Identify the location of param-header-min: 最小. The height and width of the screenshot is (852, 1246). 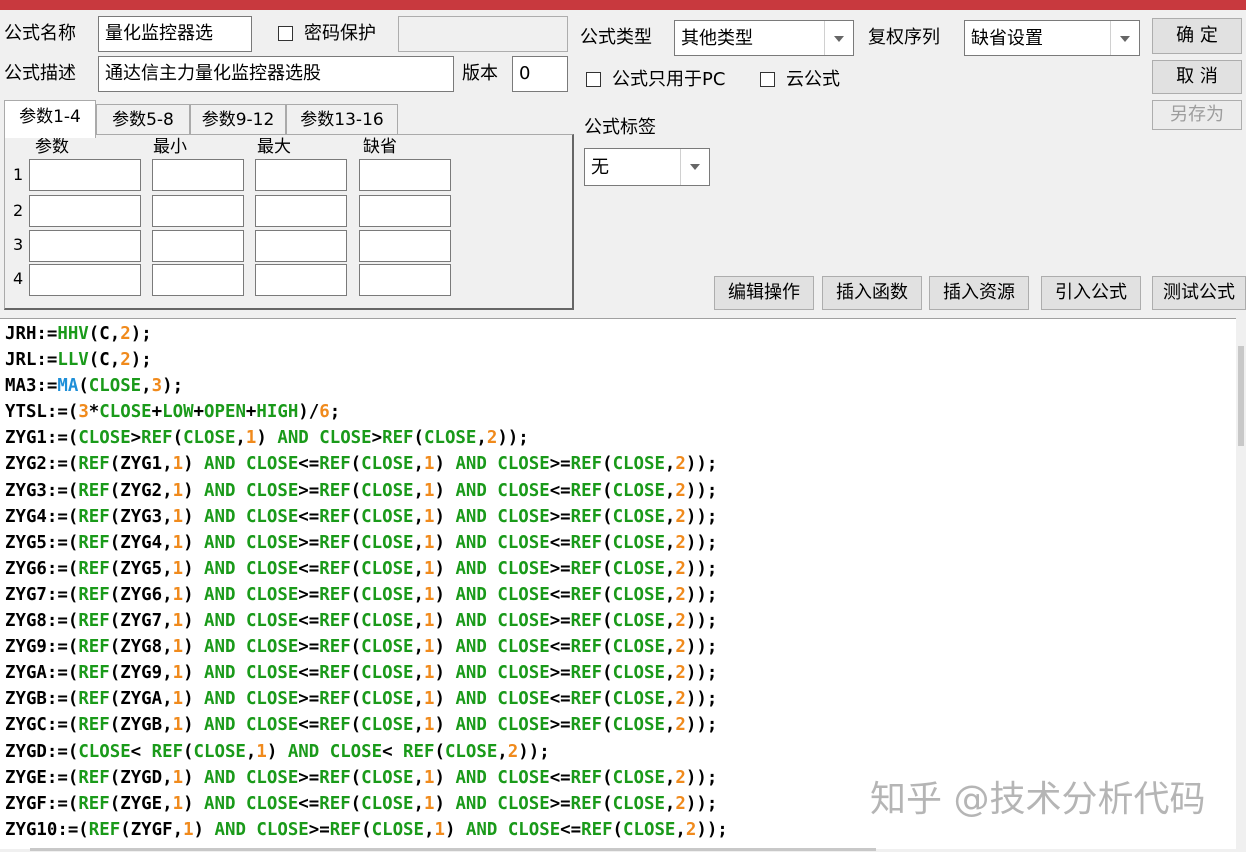
(170, 147).